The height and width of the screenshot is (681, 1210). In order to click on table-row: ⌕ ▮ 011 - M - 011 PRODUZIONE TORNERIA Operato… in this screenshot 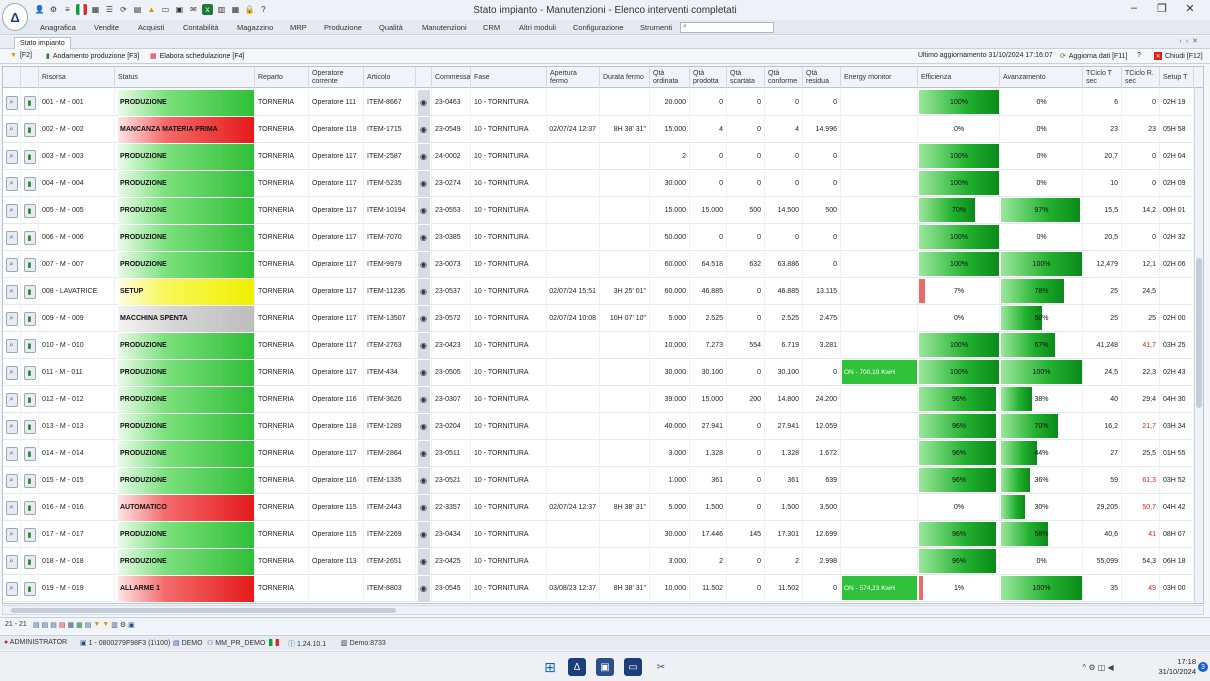, I will do `click(603, 372)`.